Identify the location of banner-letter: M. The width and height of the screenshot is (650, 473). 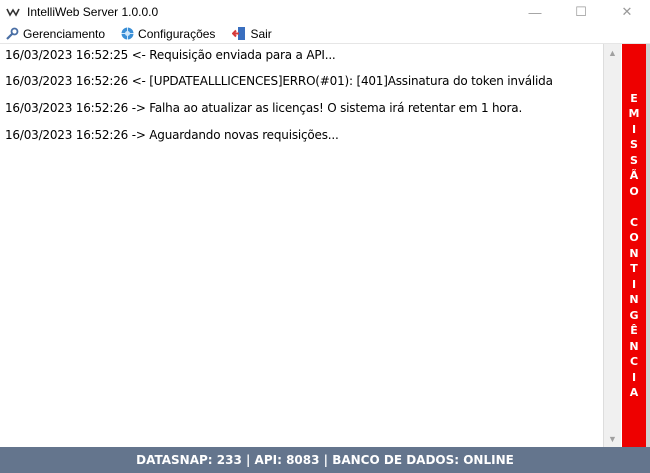
(634, 113).